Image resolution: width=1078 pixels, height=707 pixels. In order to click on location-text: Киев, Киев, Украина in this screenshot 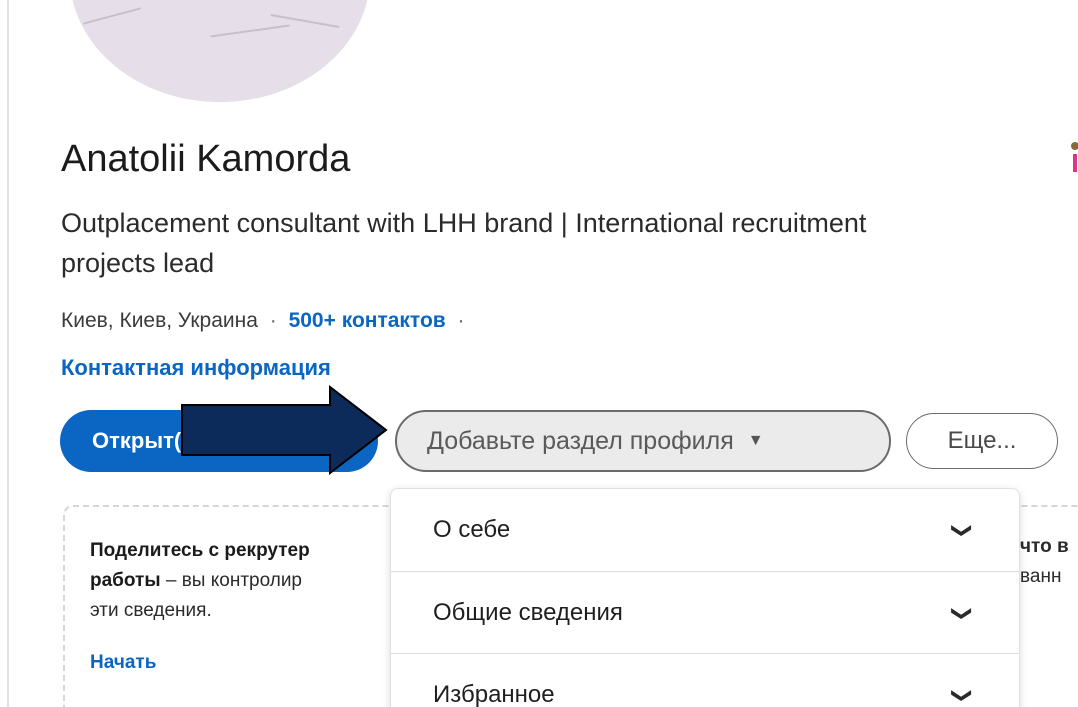, I will do `click(159, 320)`.